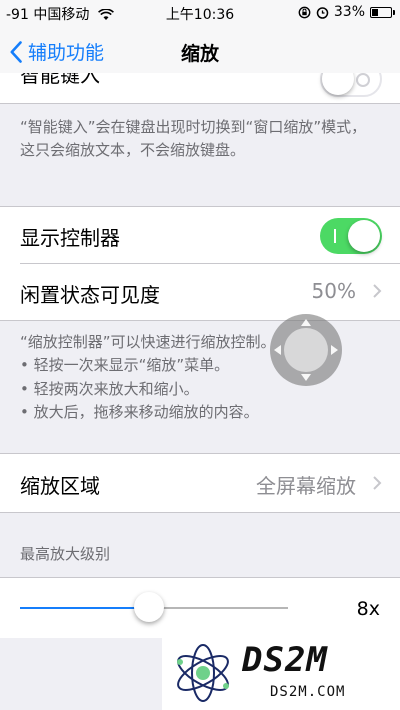  I want to click on status-icons: 33%, so click(346, 12).